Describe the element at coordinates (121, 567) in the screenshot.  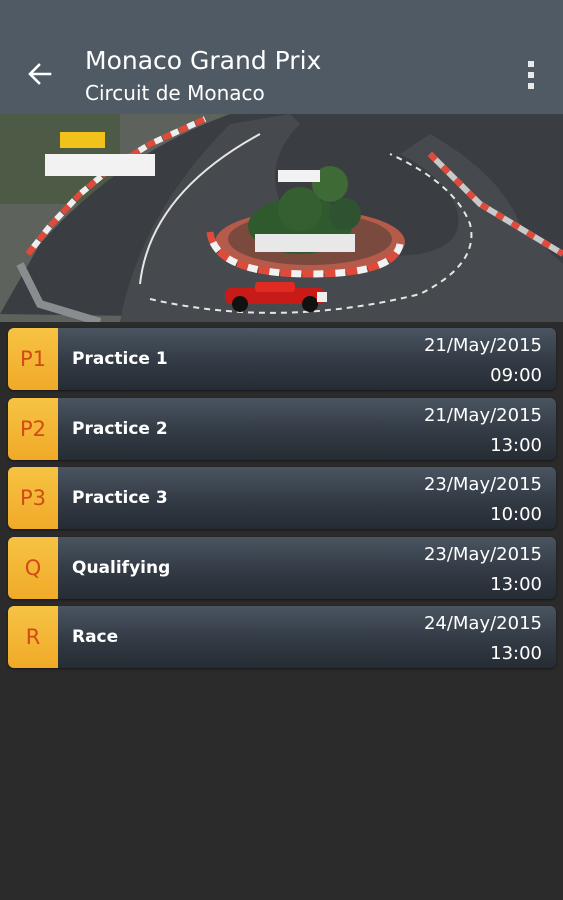
I see `session-name: Qualifying` at that location.